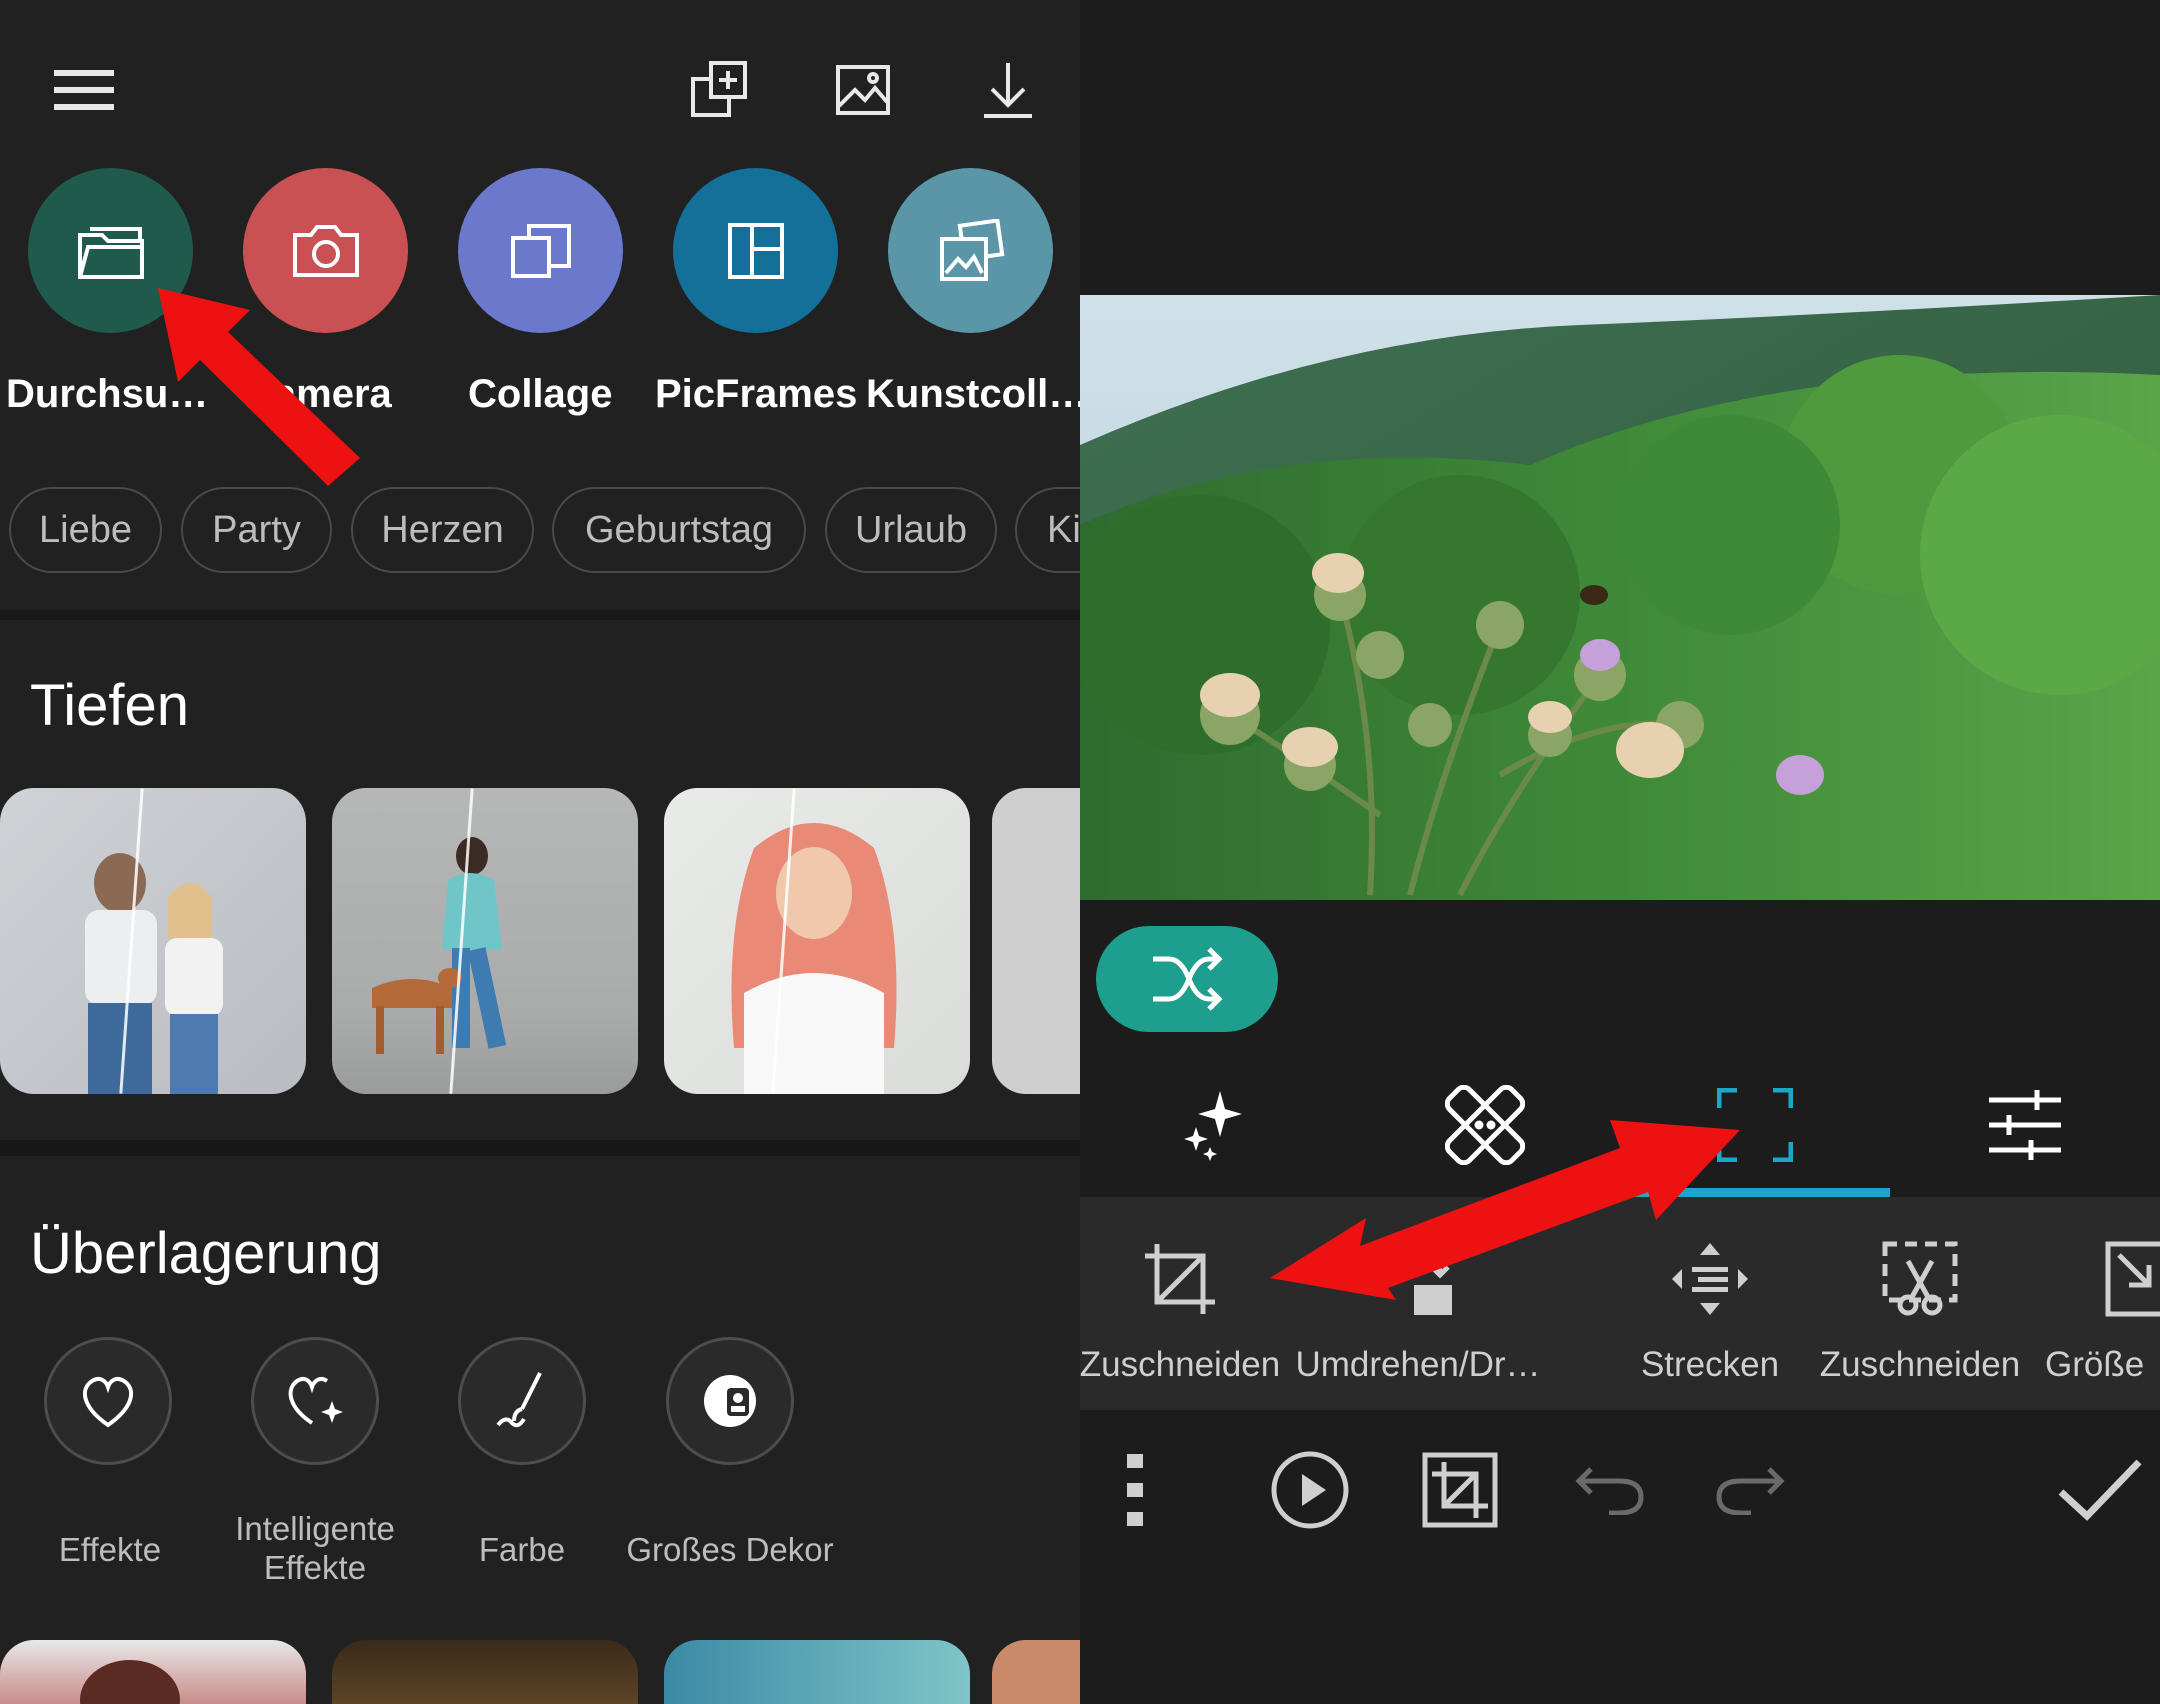 Image resolution: width=2160 pixels, height=1704 pixels. I want to click on download-icon, so click(1008, 90).